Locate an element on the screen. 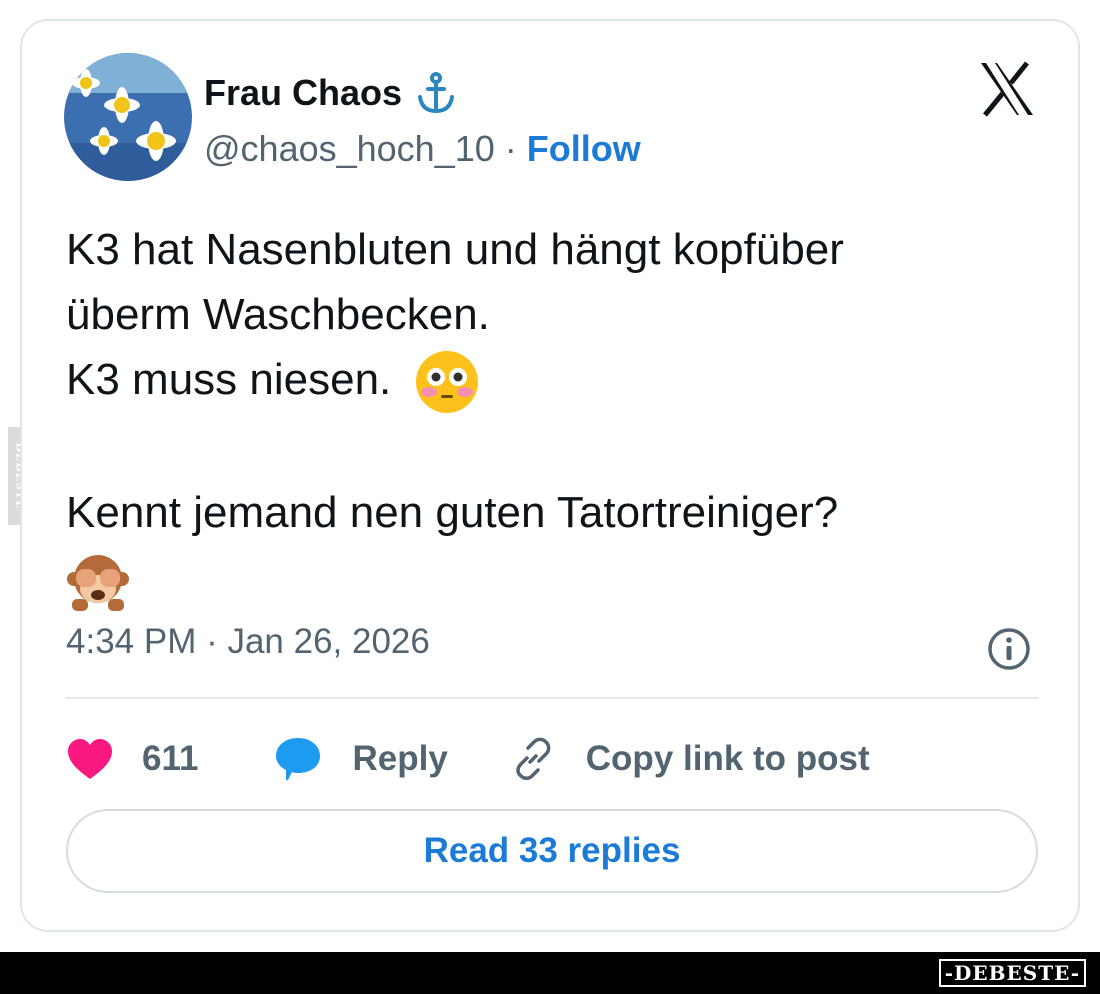 The height and width of the screenshot is (994, 1100). author-handle: @chaos_hoch_10 is located at coordinates (349, 149).